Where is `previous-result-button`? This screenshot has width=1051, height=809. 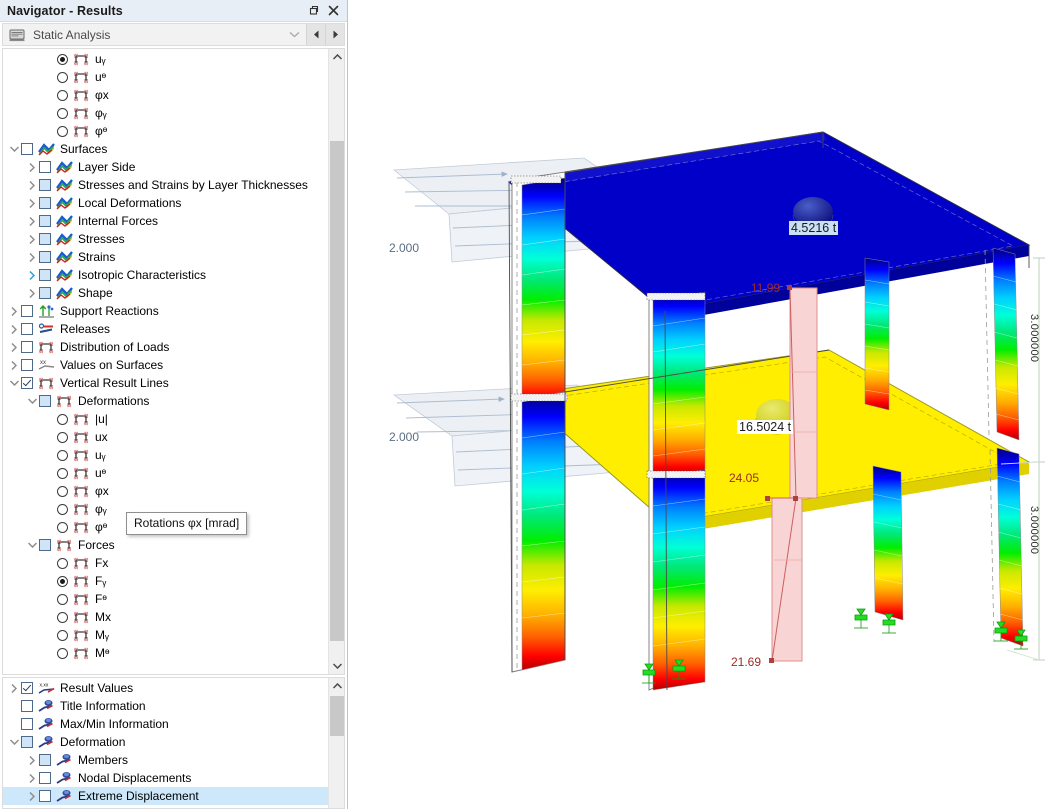
previous-result-button is located at coordinates (315, 34).